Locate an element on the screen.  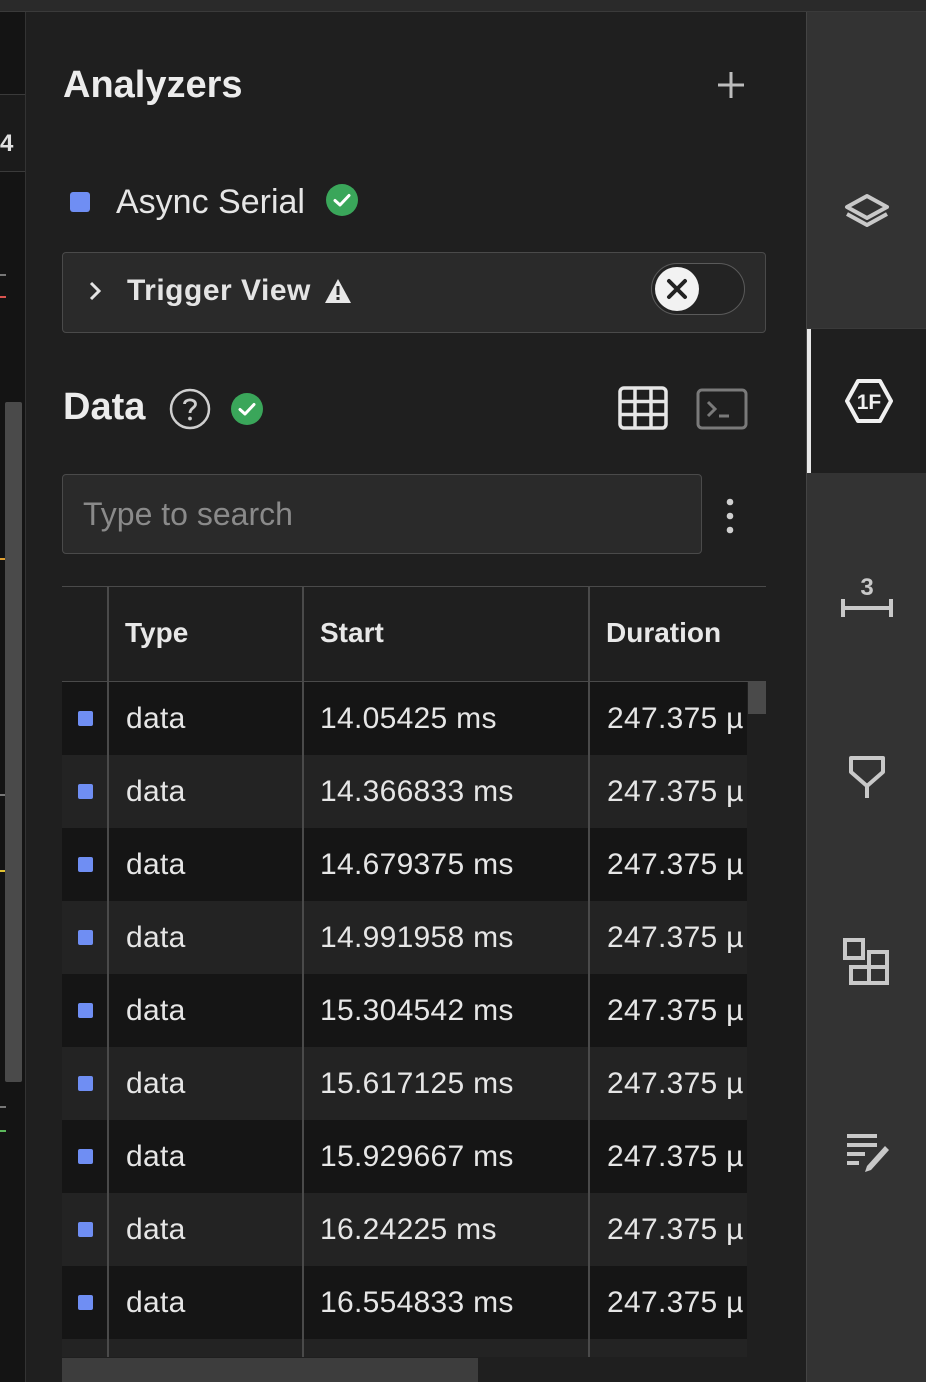
table-row: data 15.929667 ms 247.375 µ is located at coordinates (404, 1156).